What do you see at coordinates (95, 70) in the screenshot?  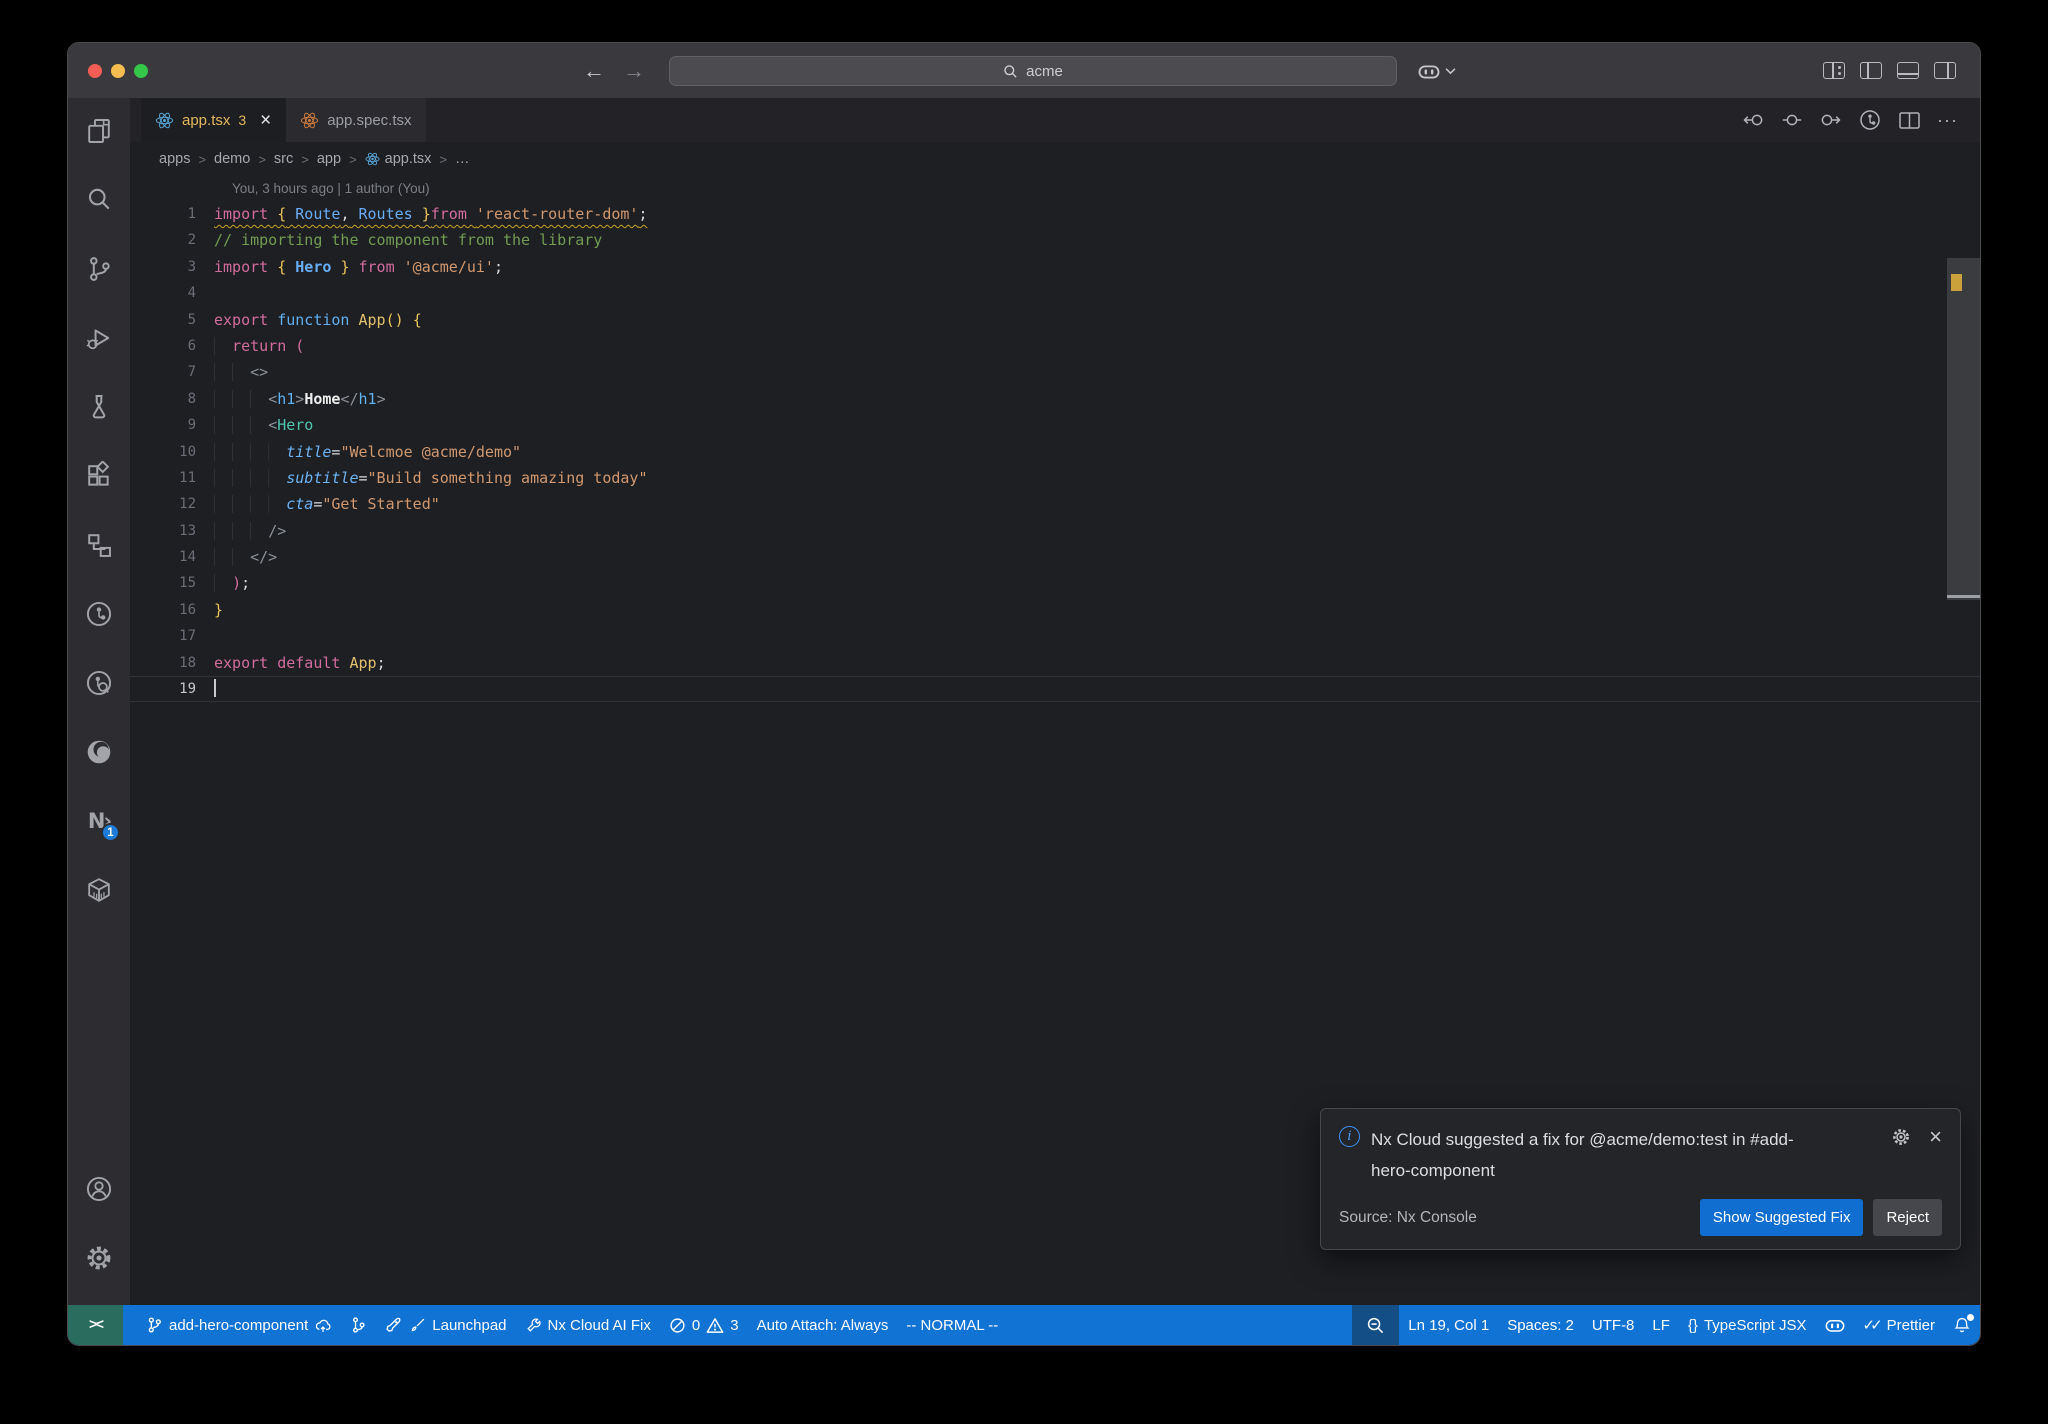 I see `close-window-button` at bounding box center [95, 70].